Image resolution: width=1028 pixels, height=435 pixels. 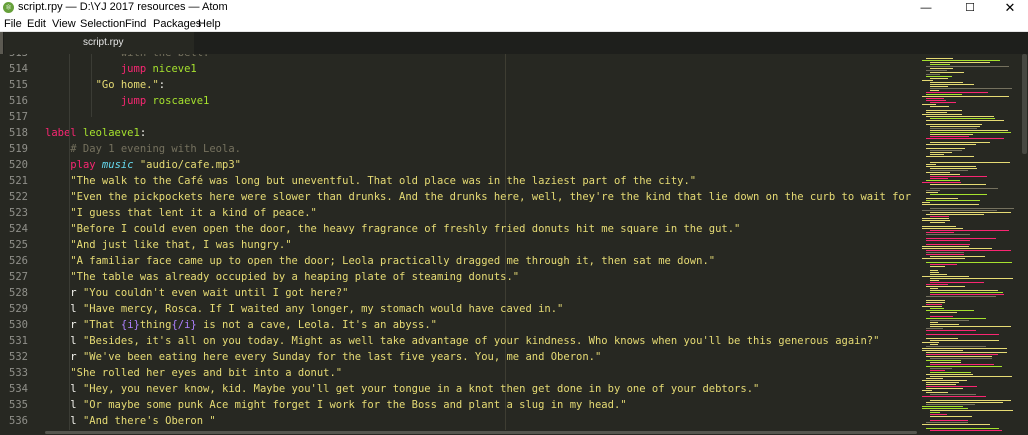 I want to click on menu-packages: Packages, so click(x=177, y=24).